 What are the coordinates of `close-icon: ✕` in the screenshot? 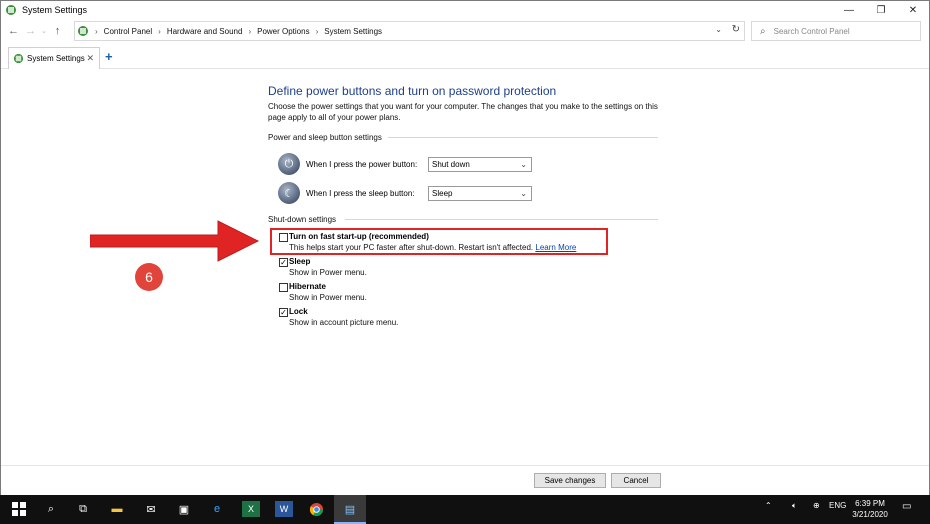 It's located at (90, 58).